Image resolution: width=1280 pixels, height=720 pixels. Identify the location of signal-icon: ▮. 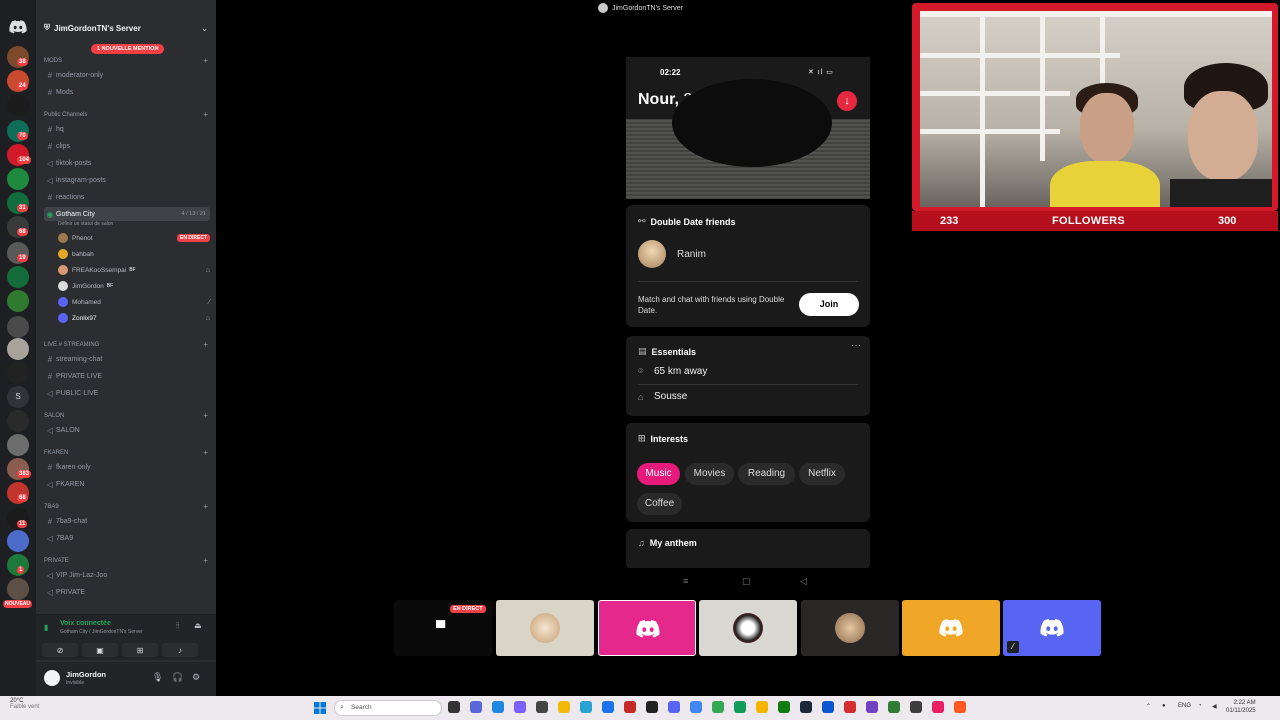
(49, 628).